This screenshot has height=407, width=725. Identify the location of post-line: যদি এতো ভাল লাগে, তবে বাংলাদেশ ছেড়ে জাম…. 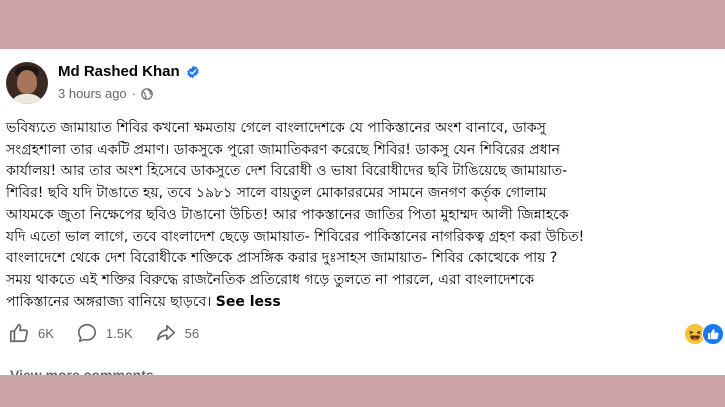
(295, 236).